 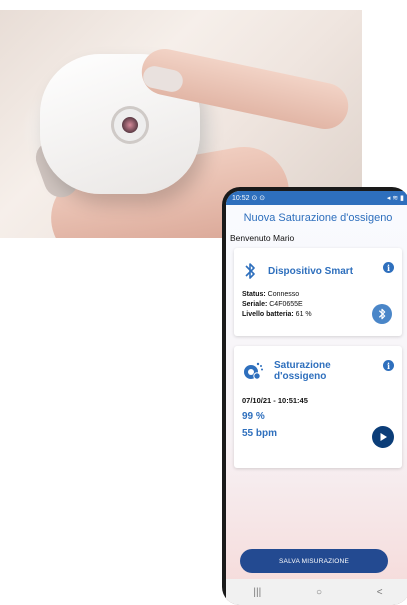 What do you see at coordinates (130, 125) in the screenshot?
I see `device-sensor` at bounding box center [130, 125].